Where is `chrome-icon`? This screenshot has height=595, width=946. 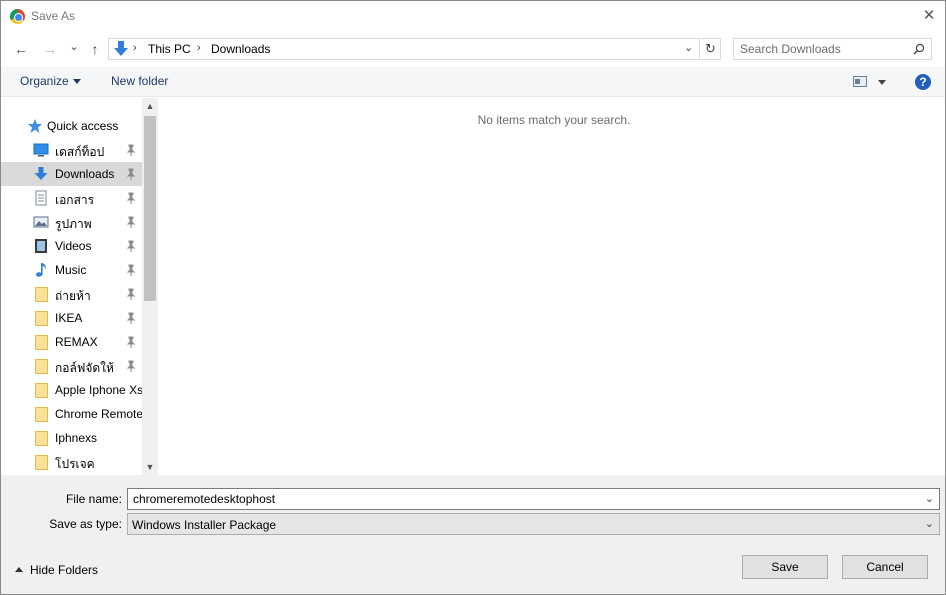 chrome-icon is located at coordinates (17, 16).